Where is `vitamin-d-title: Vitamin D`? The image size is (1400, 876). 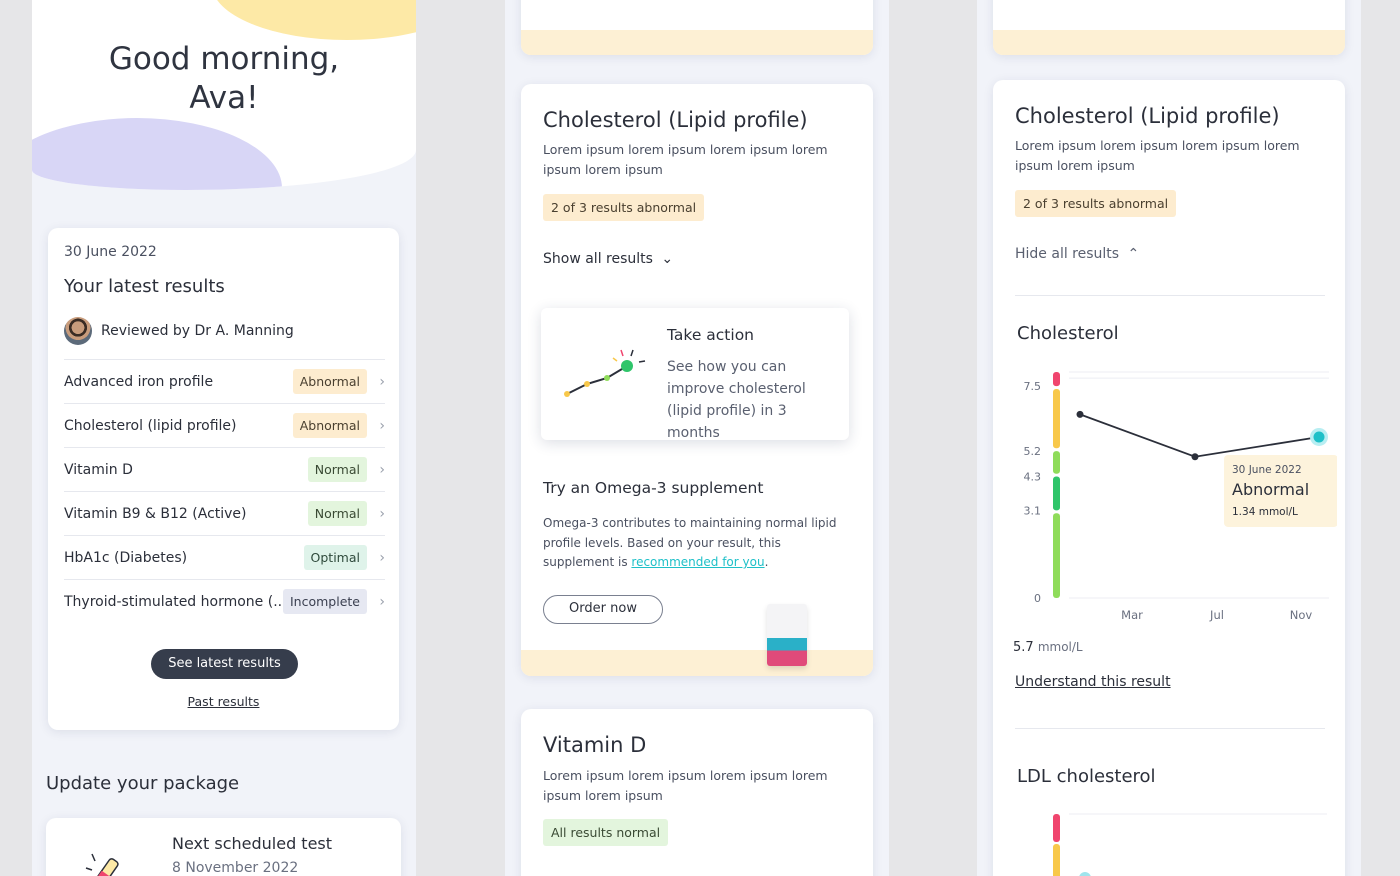 vitamin-d-title: Vitamin D is located at coordinates (595, 745).